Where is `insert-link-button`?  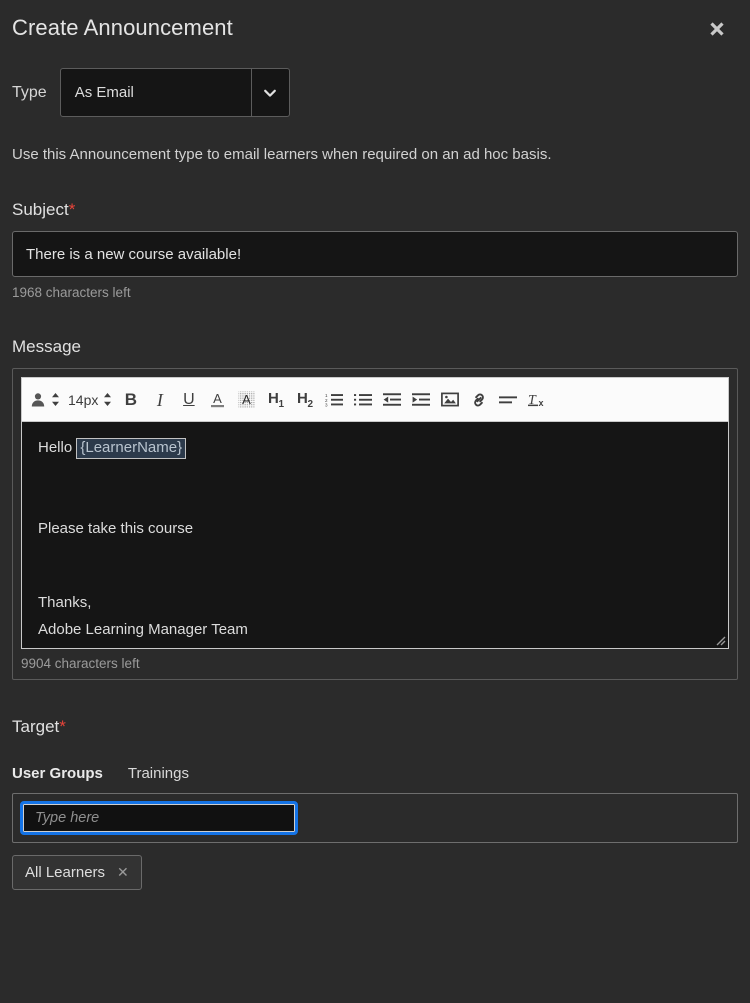 insert-link-button is located at coordinates (478, 400).